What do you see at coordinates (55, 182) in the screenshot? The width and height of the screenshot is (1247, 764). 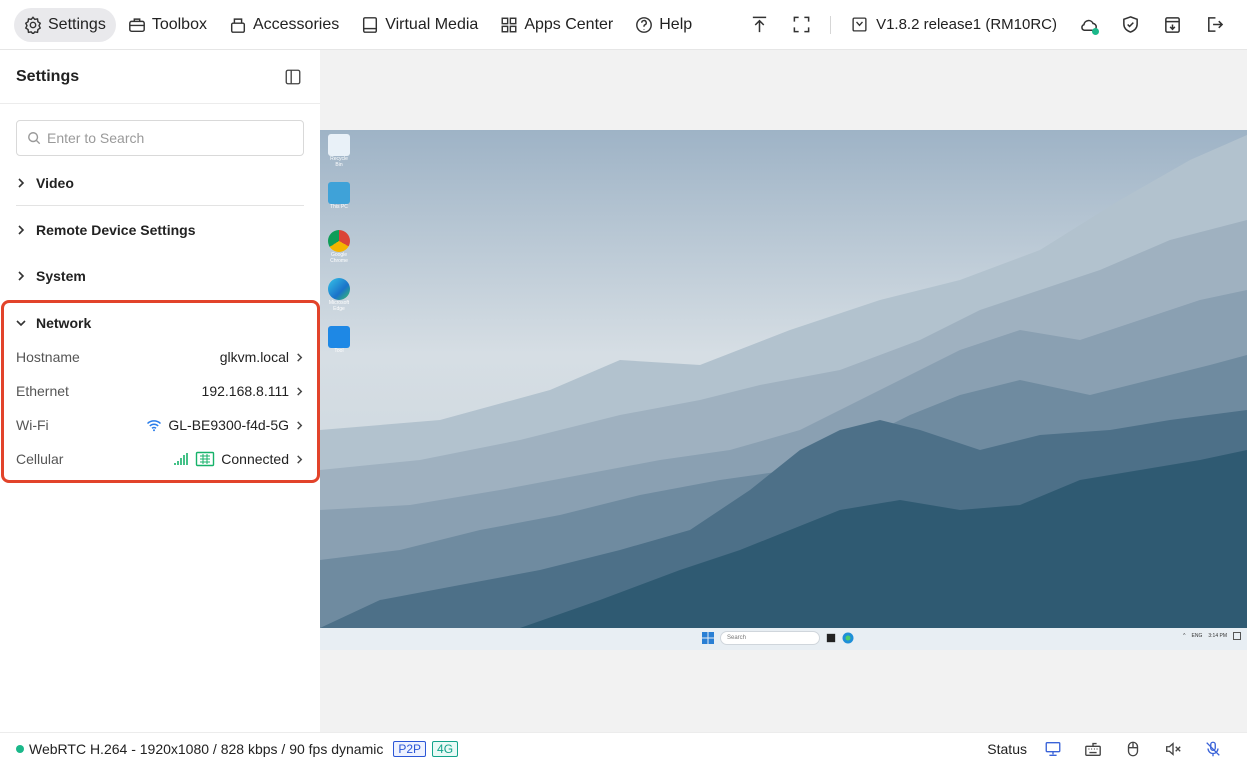 I see `section-video-label: Video` at bounding box center [55, 182].